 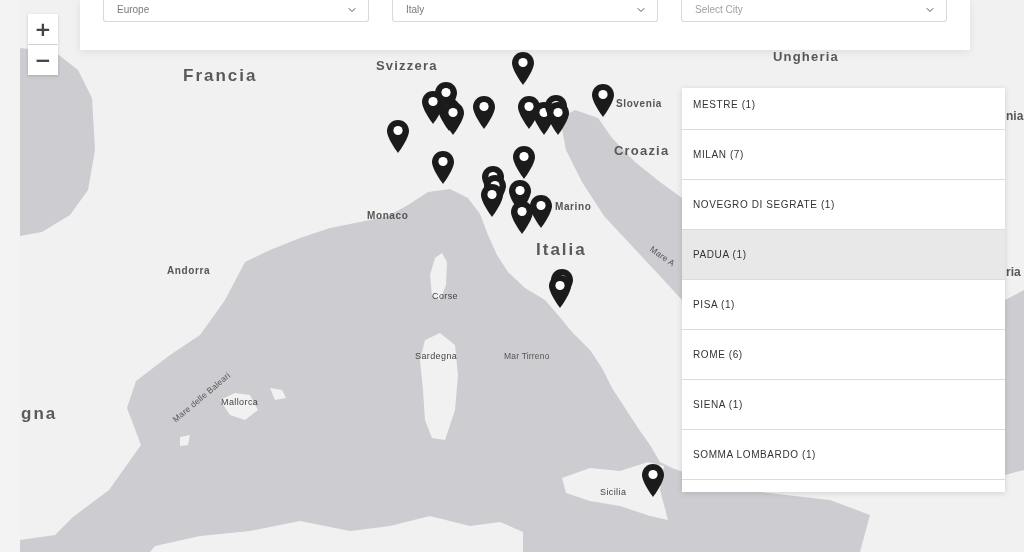 I want to click on city-list-item: MESTRE (1), so click(x=843, y=109).